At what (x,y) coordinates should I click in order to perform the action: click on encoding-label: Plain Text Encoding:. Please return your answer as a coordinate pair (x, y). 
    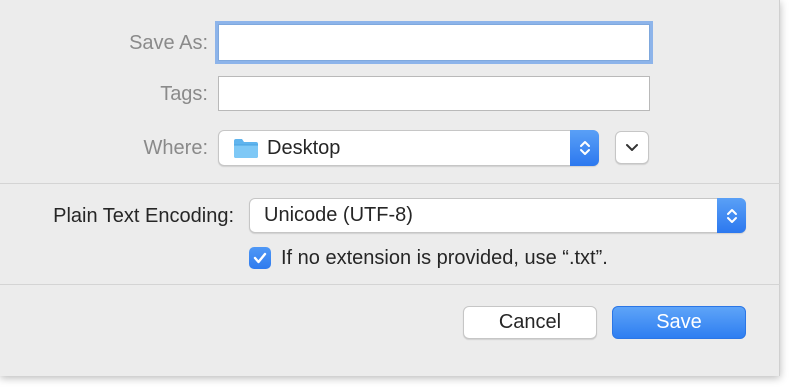
    Looking at the image, I should click on (143, 216).